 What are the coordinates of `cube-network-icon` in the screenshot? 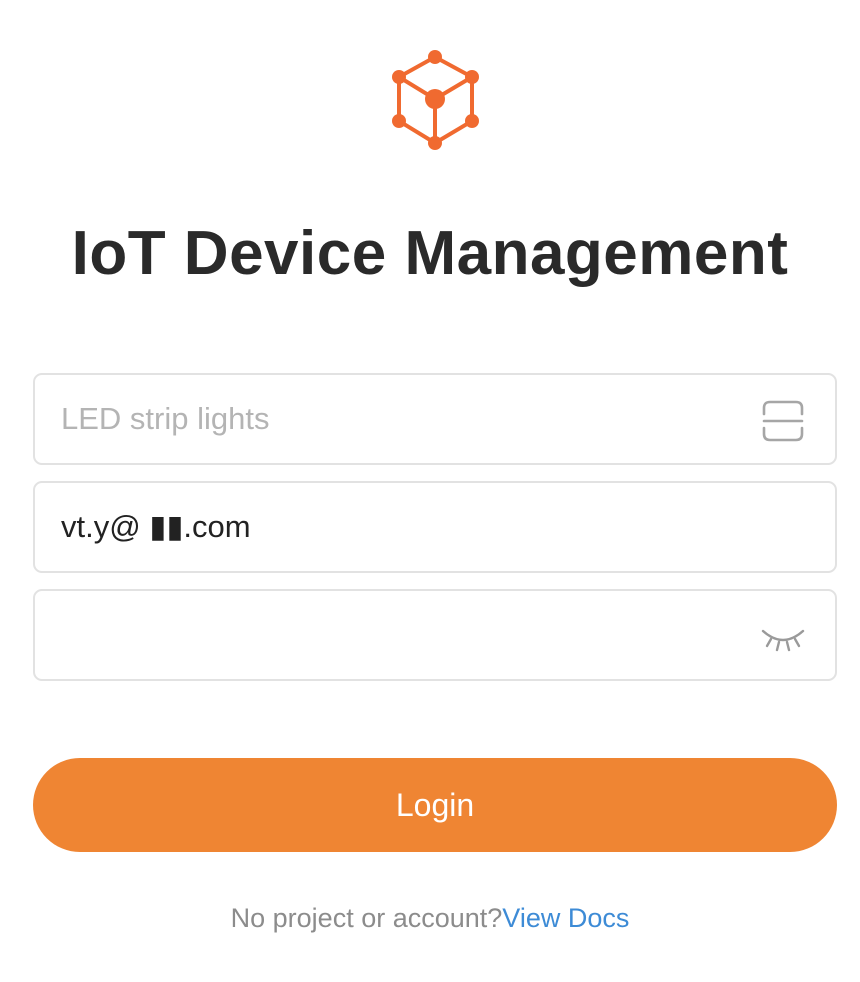 It's located at (435, 100).